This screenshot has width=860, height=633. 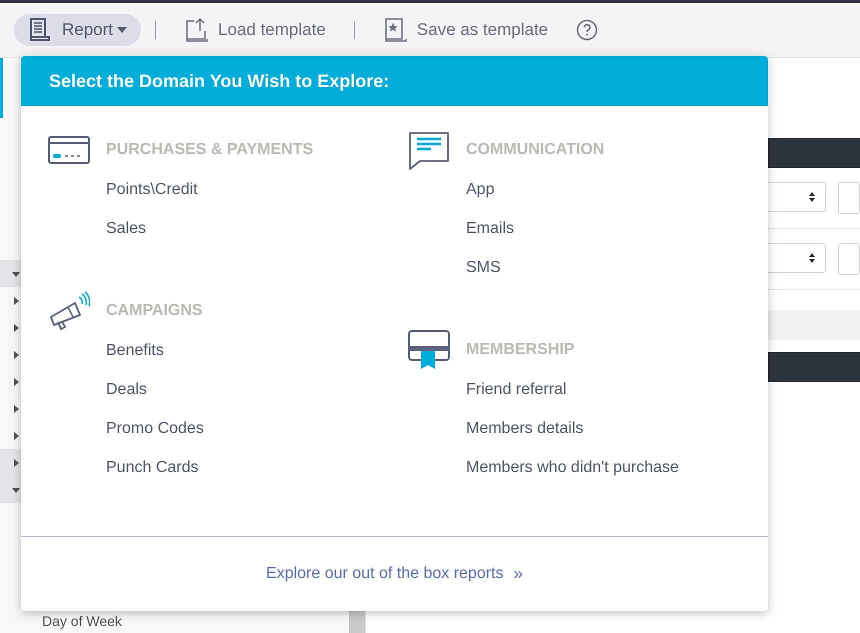 I want to click on domain-report-link: Points\Credit, so click(x=152, y=189).